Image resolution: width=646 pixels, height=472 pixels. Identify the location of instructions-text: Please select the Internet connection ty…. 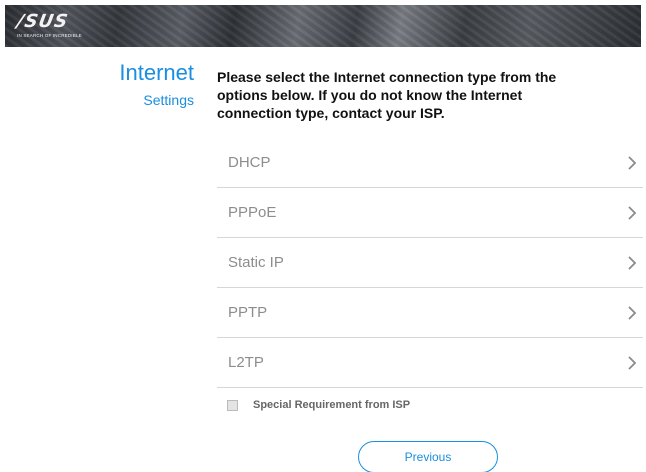
(387, 95).